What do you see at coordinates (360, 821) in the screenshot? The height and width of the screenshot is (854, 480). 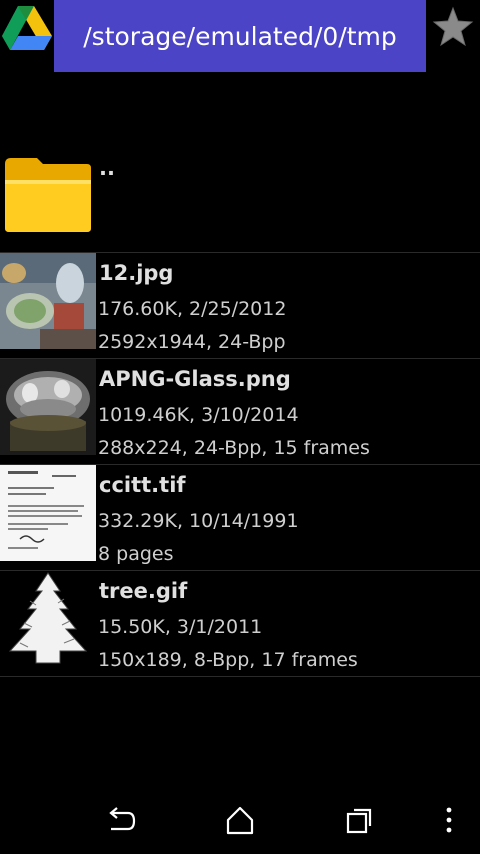 I see `recents-icon` at bounding box center [360, 821].